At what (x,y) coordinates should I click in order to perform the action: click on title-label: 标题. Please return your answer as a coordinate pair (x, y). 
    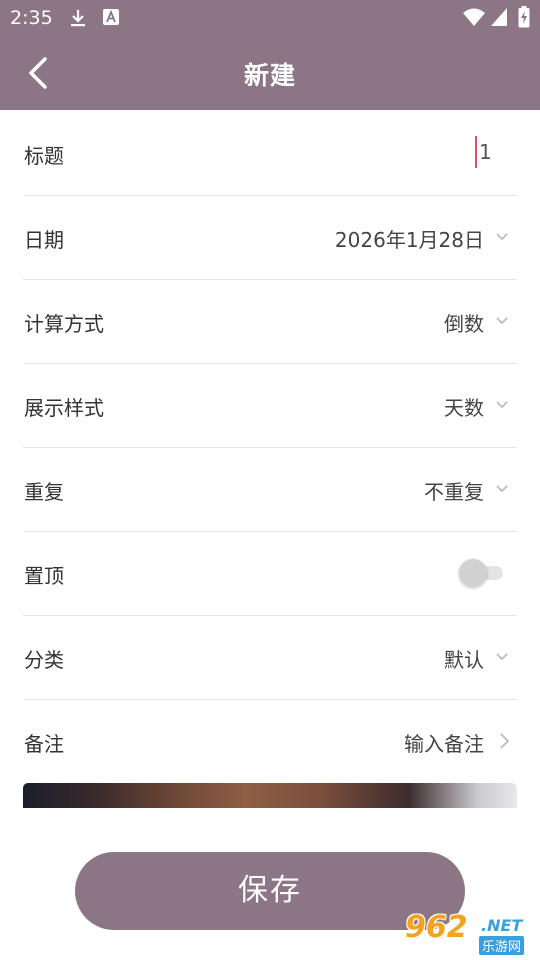
    Looking at the image, I should click on (44, 156).